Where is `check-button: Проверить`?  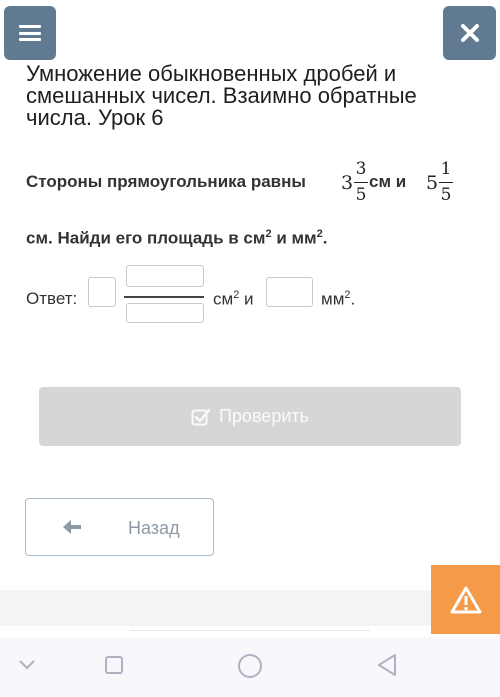 check-button: Проверить is located at coordinates (250, 416).